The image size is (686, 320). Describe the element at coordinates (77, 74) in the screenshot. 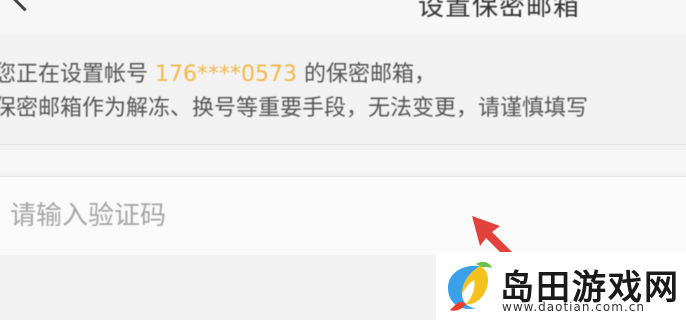

I see `notice-prefix: 您正在设置帐号` at that location.